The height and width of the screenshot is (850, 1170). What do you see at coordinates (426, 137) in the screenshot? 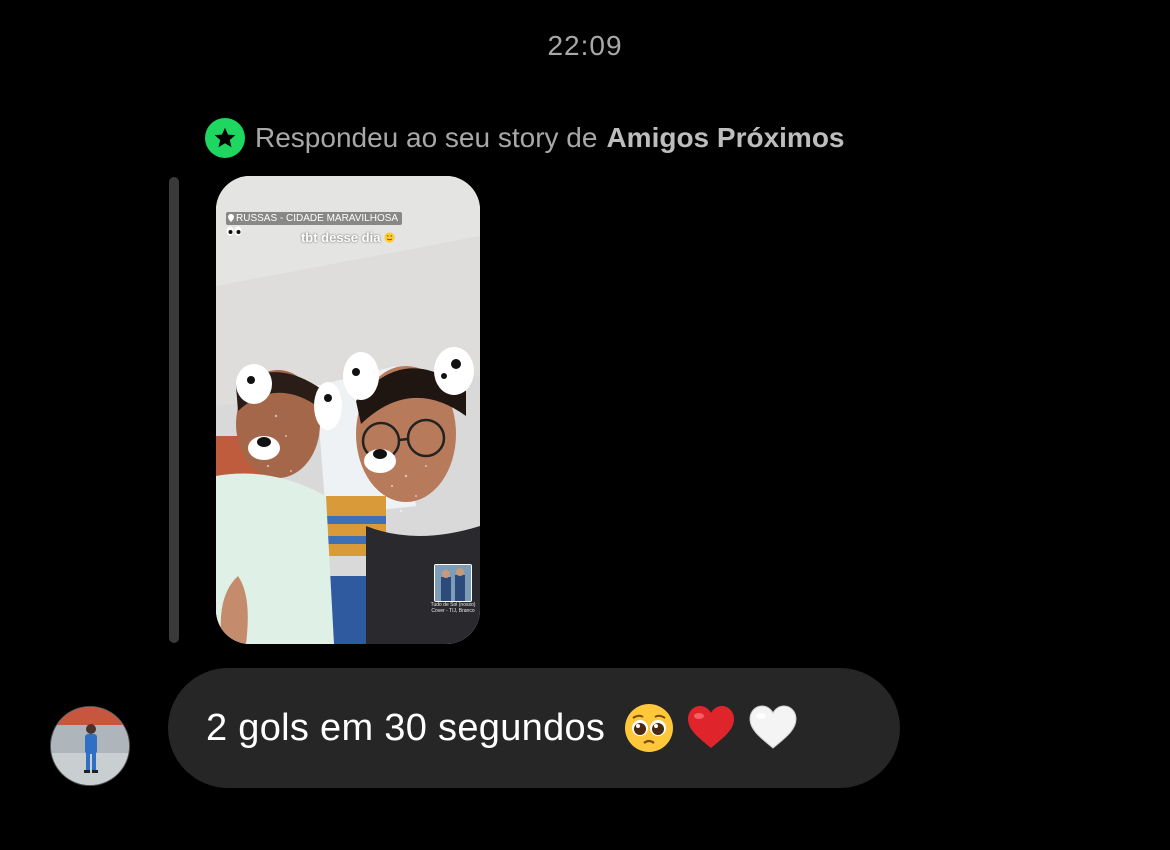
I see `reply-prefix-text: Respondeu ao seu story de` at bounding box center [426, 137].